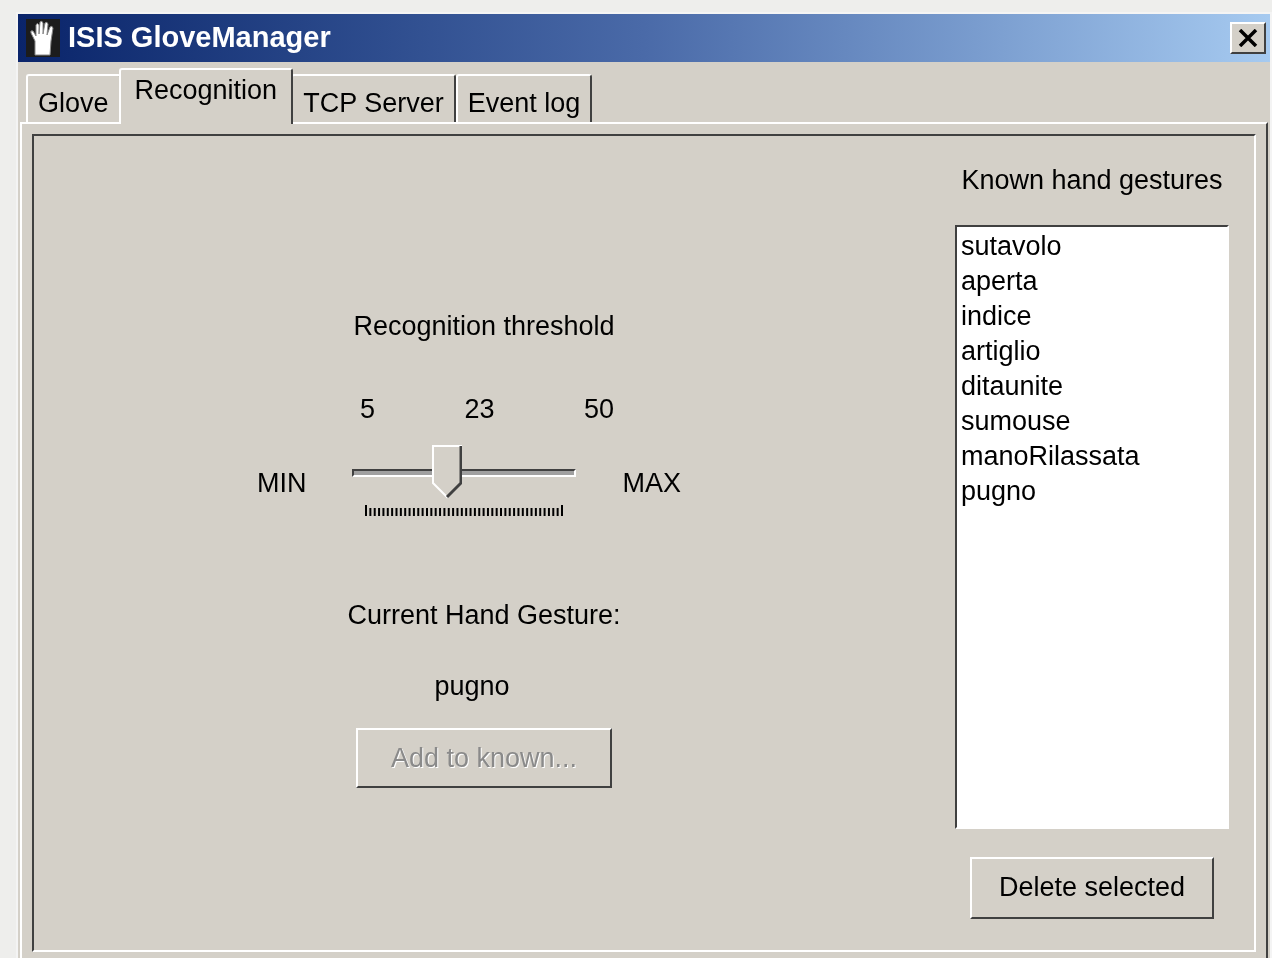 The width and height of the screenshot is (1272, 958). Describe the element at coordinates (43, 38) in the screenshot. I see `hand-icon` at that location.